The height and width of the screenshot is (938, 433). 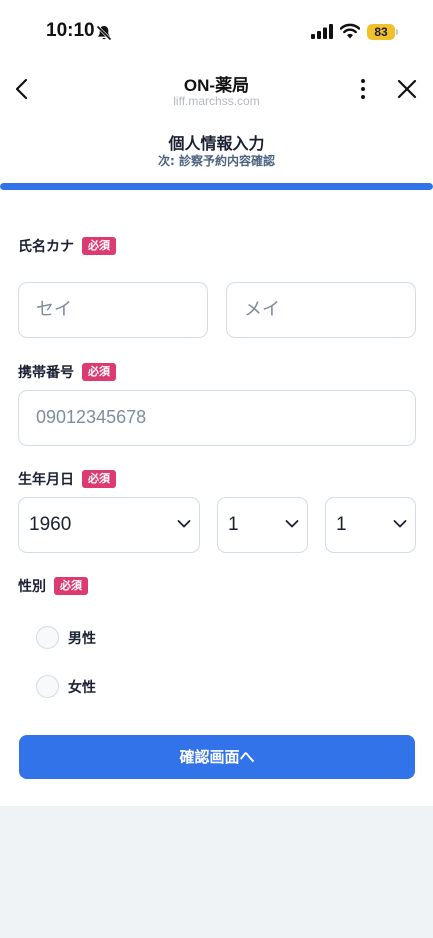 I want to click on progress-fill, so click(x=216, y=186).